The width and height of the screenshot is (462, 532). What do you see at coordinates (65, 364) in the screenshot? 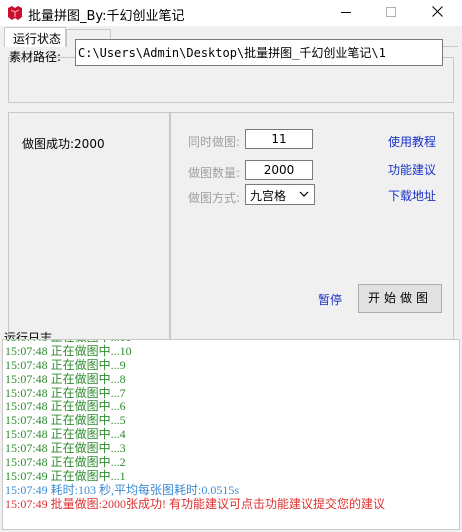
I see `log-line: 15:07:48 正在做图中...9` at bounding box center [65, 364].